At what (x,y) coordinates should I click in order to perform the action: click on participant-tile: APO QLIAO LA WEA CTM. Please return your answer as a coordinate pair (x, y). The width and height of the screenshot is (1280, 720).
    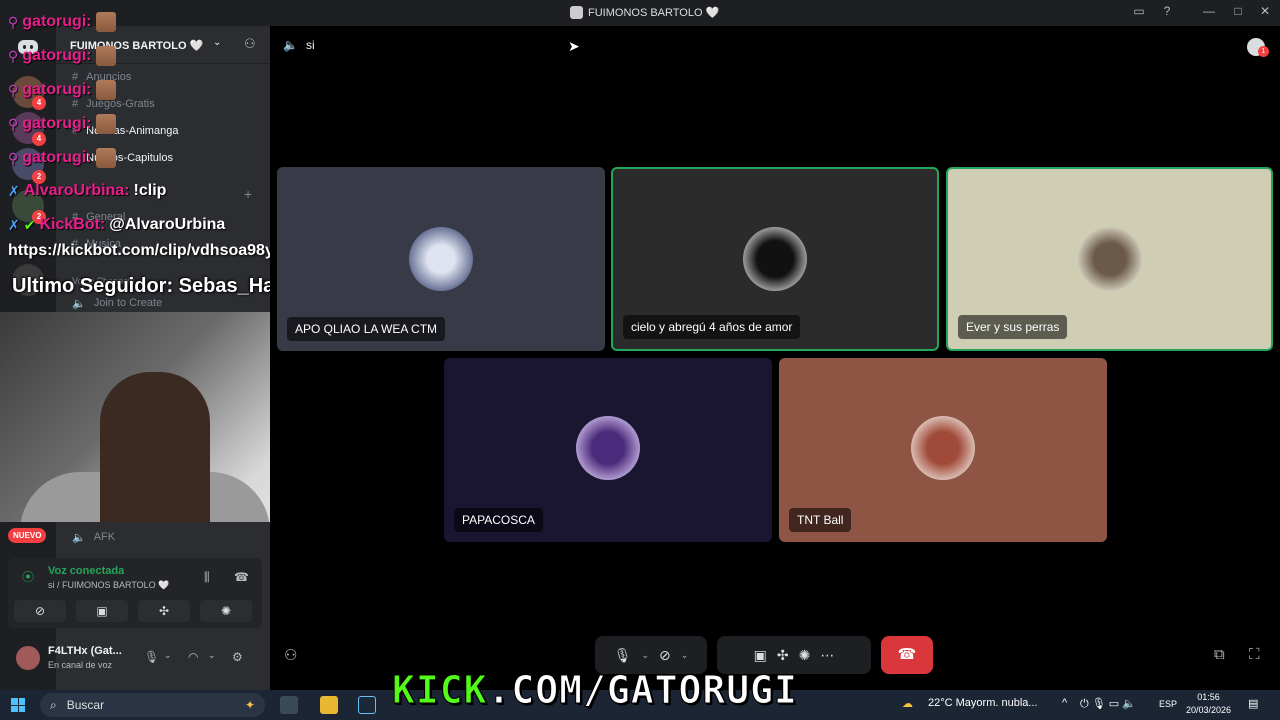
    Looking at the image, I should click on (441, 259).